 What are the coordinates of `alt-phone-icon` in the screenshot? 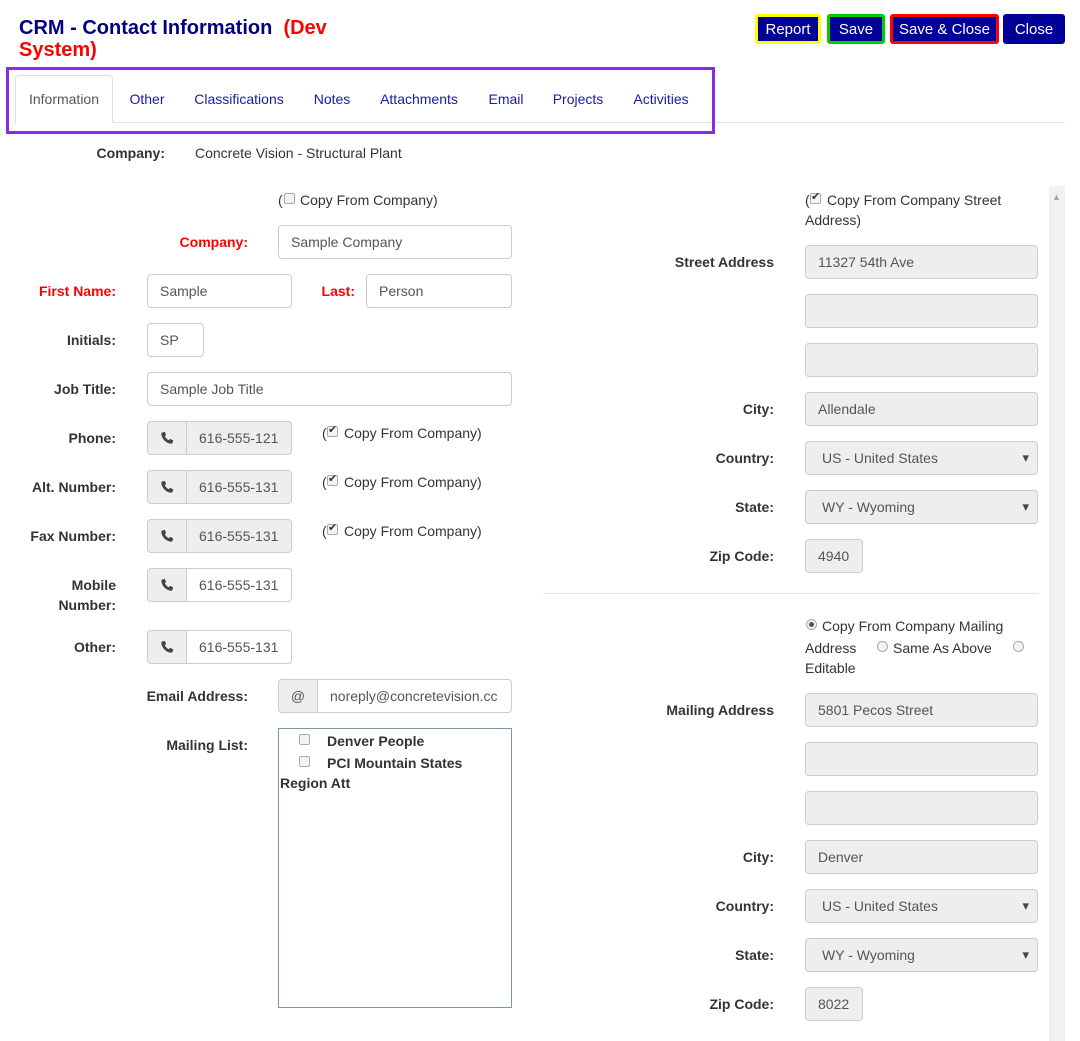 It's located at (167, 487).